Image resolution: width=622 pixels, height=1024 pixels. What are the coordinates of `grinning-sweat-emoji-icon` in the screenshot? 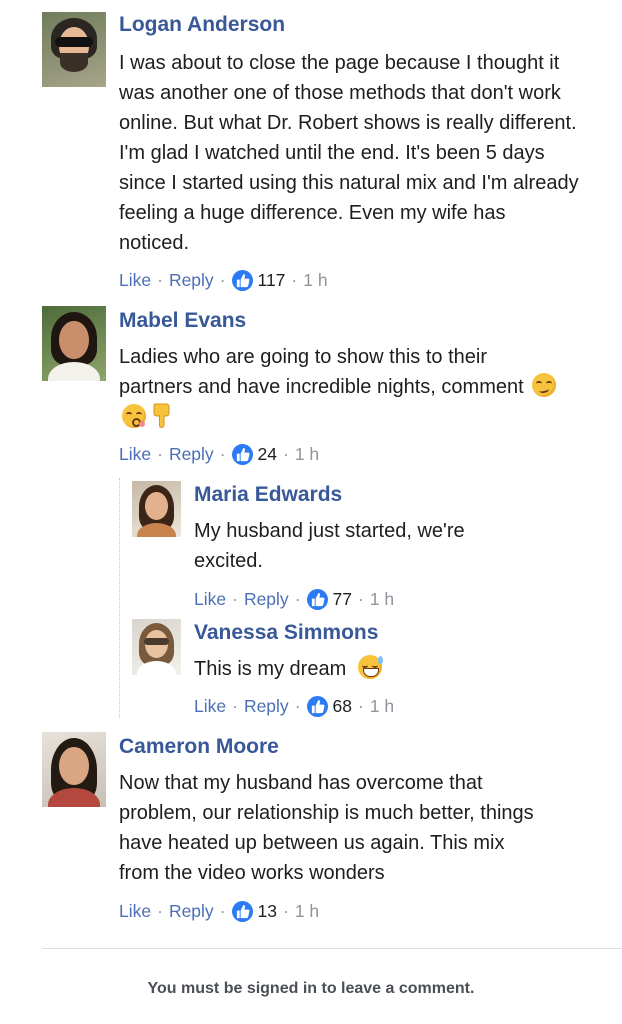 It's located at (370, 667).